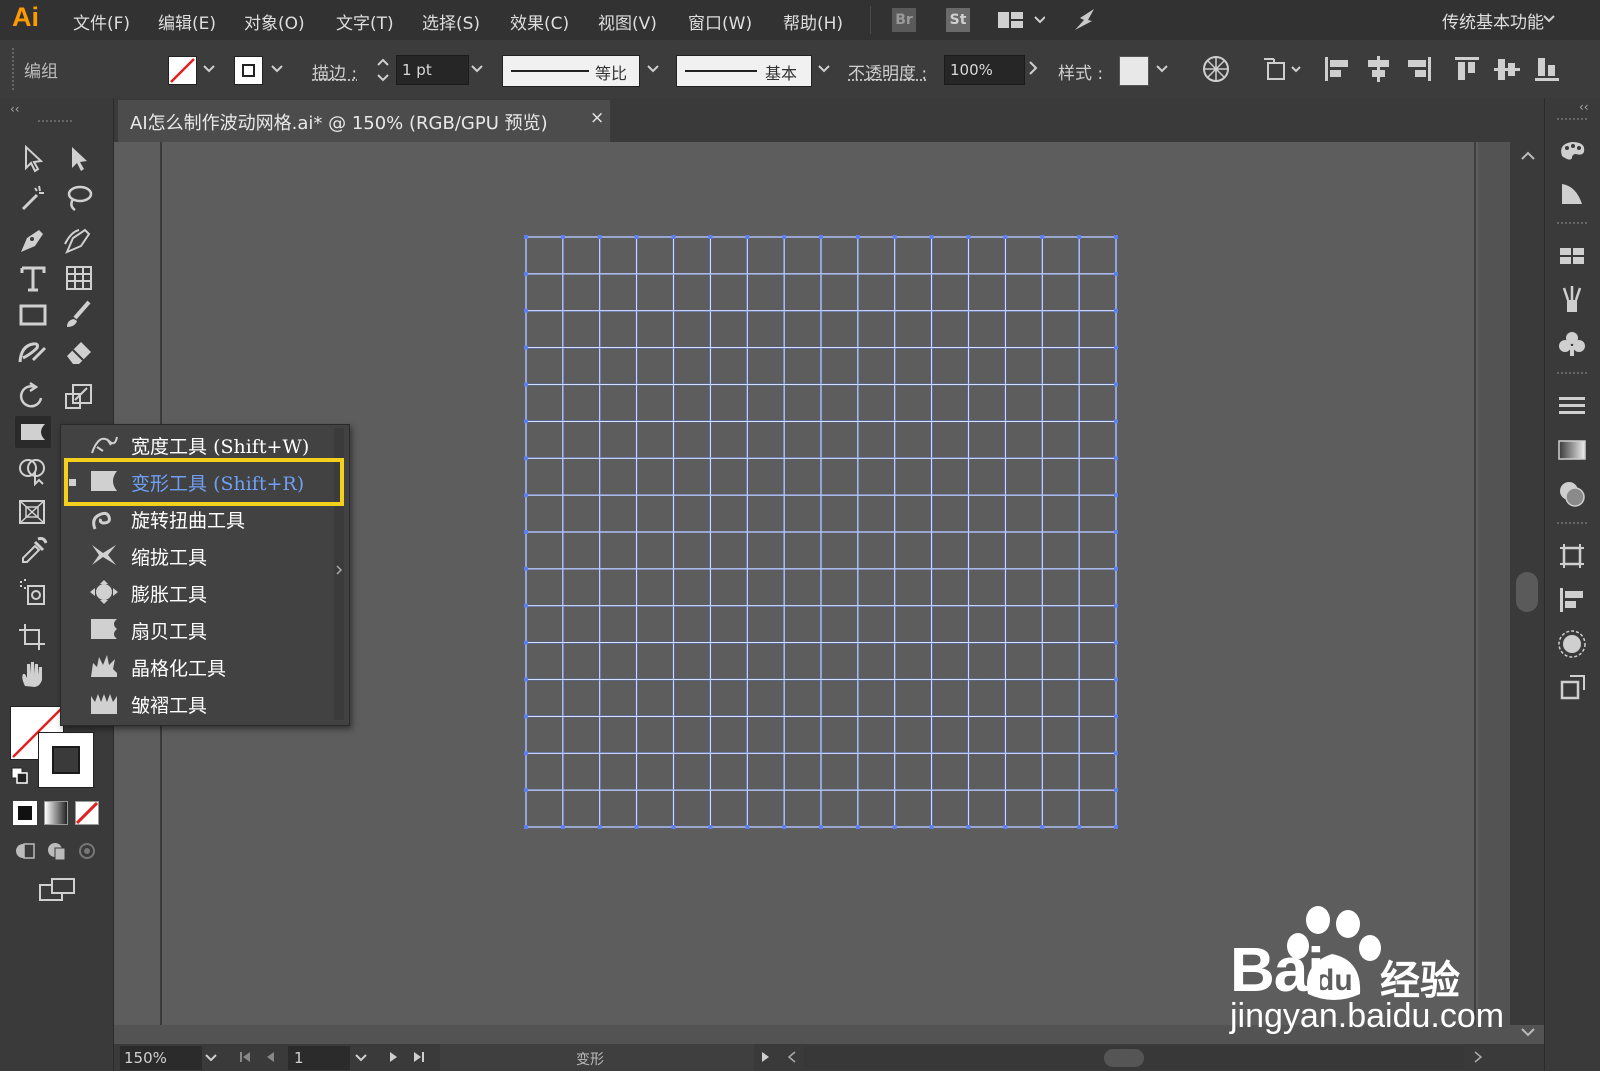 Image resolution: width=1600 pixels, height=1071 pixels. What do you see at coordinates (79, 396) in the screenshot?
I see `scale-tool` at bounding box center [79, 396].